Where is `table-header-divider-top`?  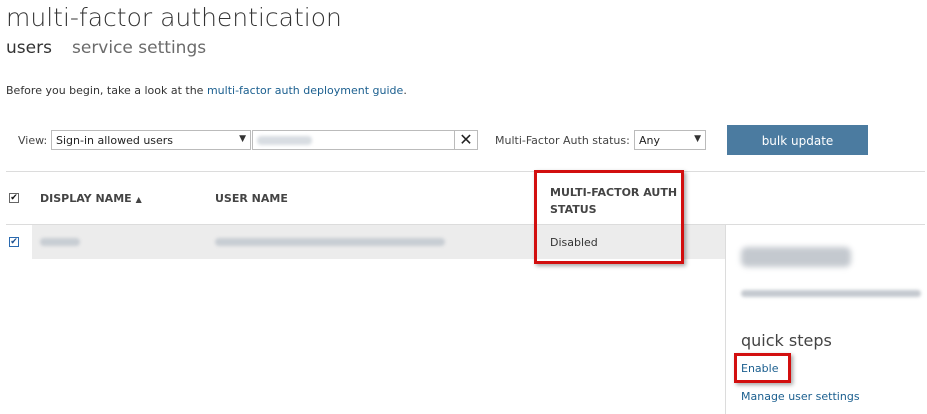
table-header-divider-top is located at coordinates (465, 171).